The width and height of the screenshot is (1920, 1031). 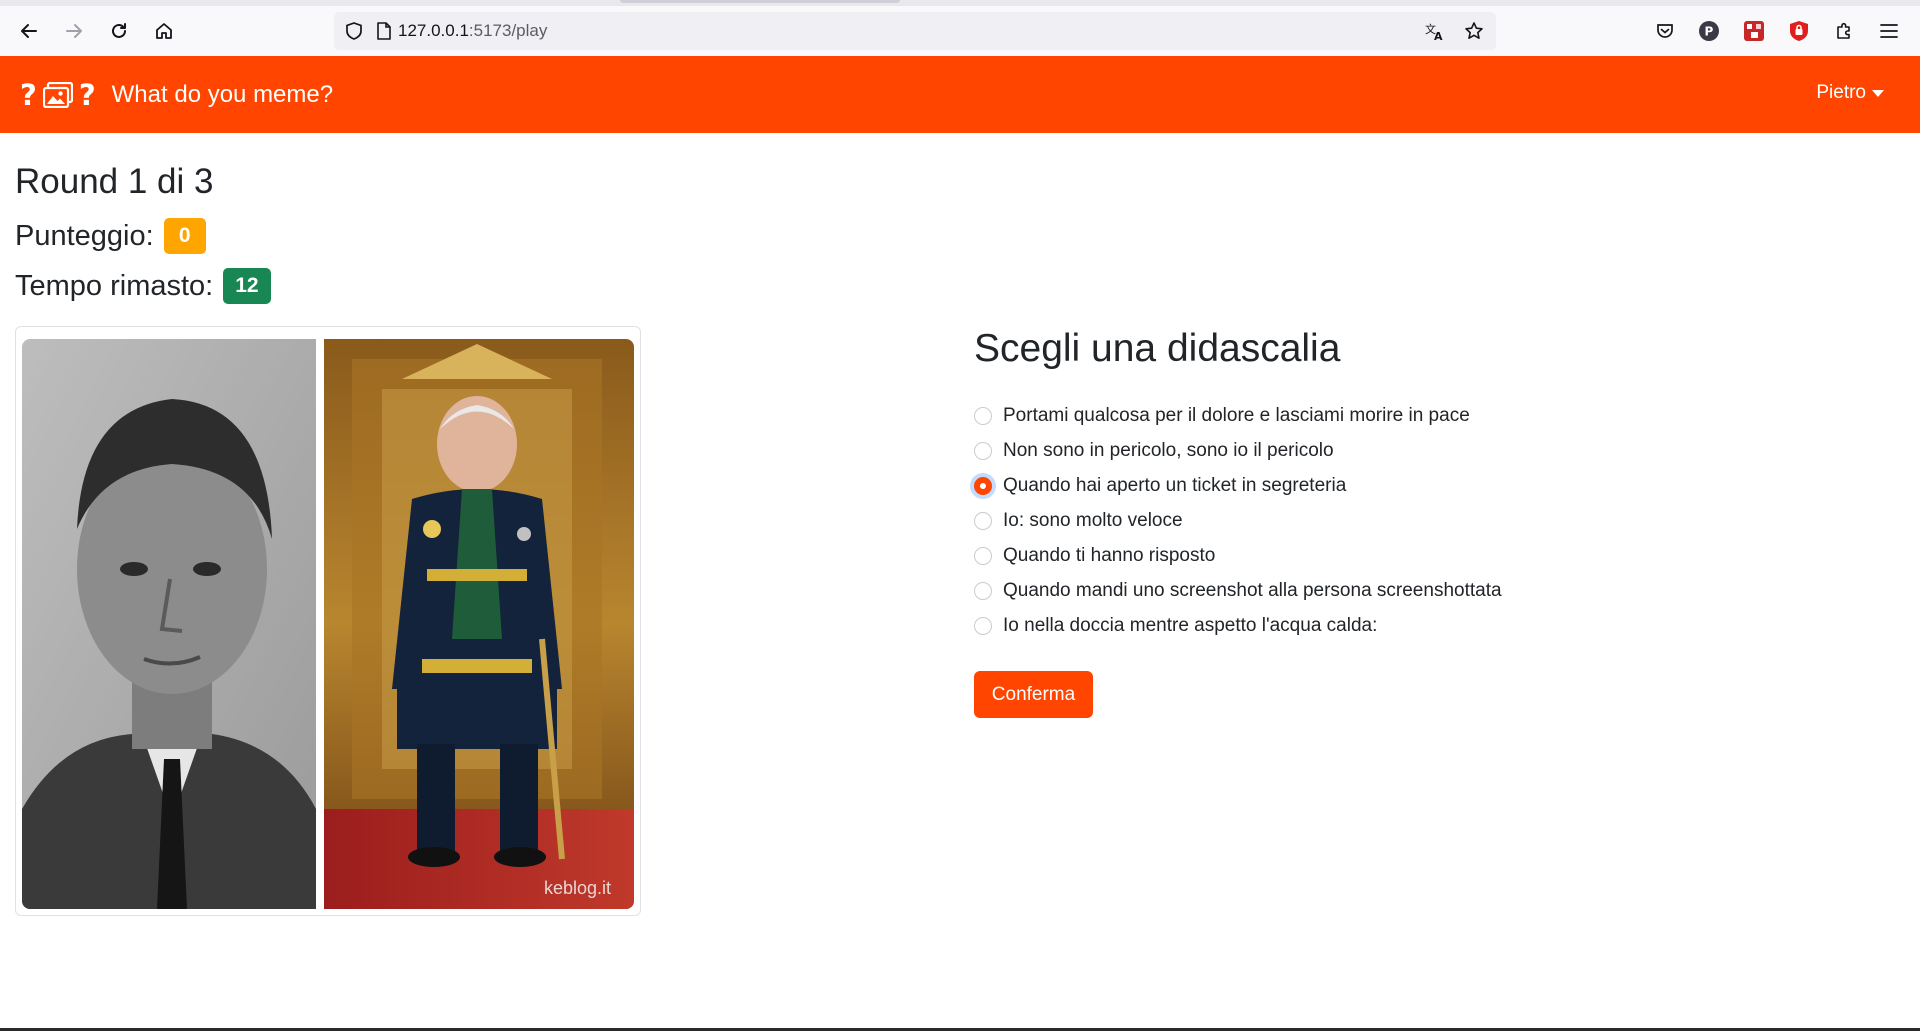 I want to click on caption-option: Io: sono molto veloce, so click(x=1238, y=520).